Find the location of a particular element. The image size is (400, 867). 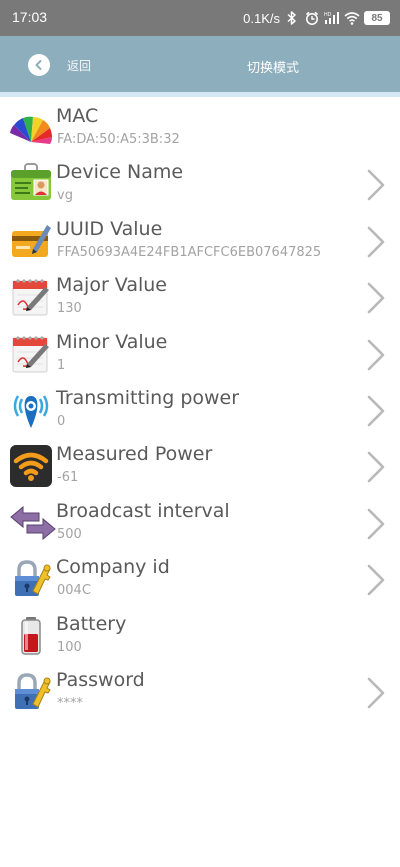

battery-icon is located at coordinates (31, 636).